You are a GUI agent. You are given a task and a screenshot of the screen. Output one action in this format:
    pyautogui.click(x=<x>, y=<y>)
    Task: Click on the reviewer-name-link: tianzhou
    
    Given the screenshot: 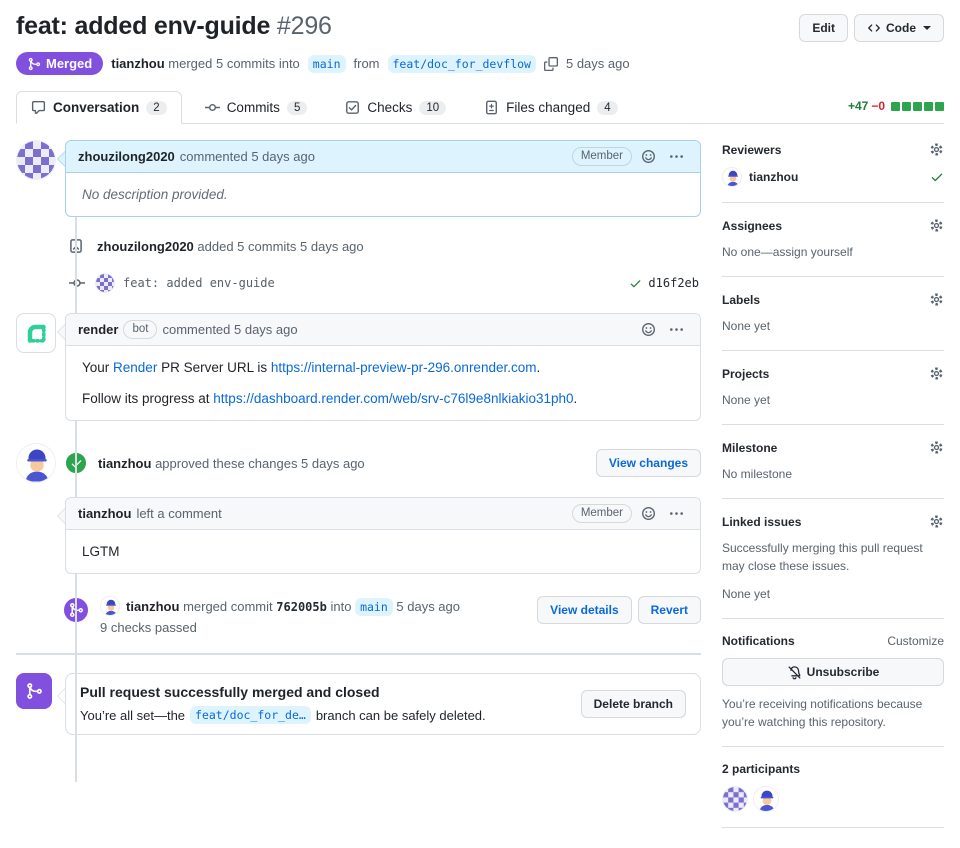 What is the action you would take?
    pyautogui.click(x=773, y=177)
    